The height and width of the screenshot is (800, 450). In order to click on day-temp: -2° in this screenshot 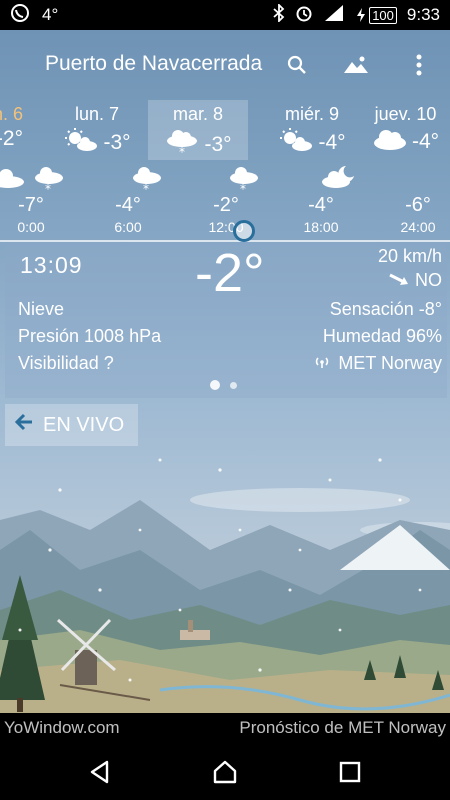, I will do `click(11, 138)`.